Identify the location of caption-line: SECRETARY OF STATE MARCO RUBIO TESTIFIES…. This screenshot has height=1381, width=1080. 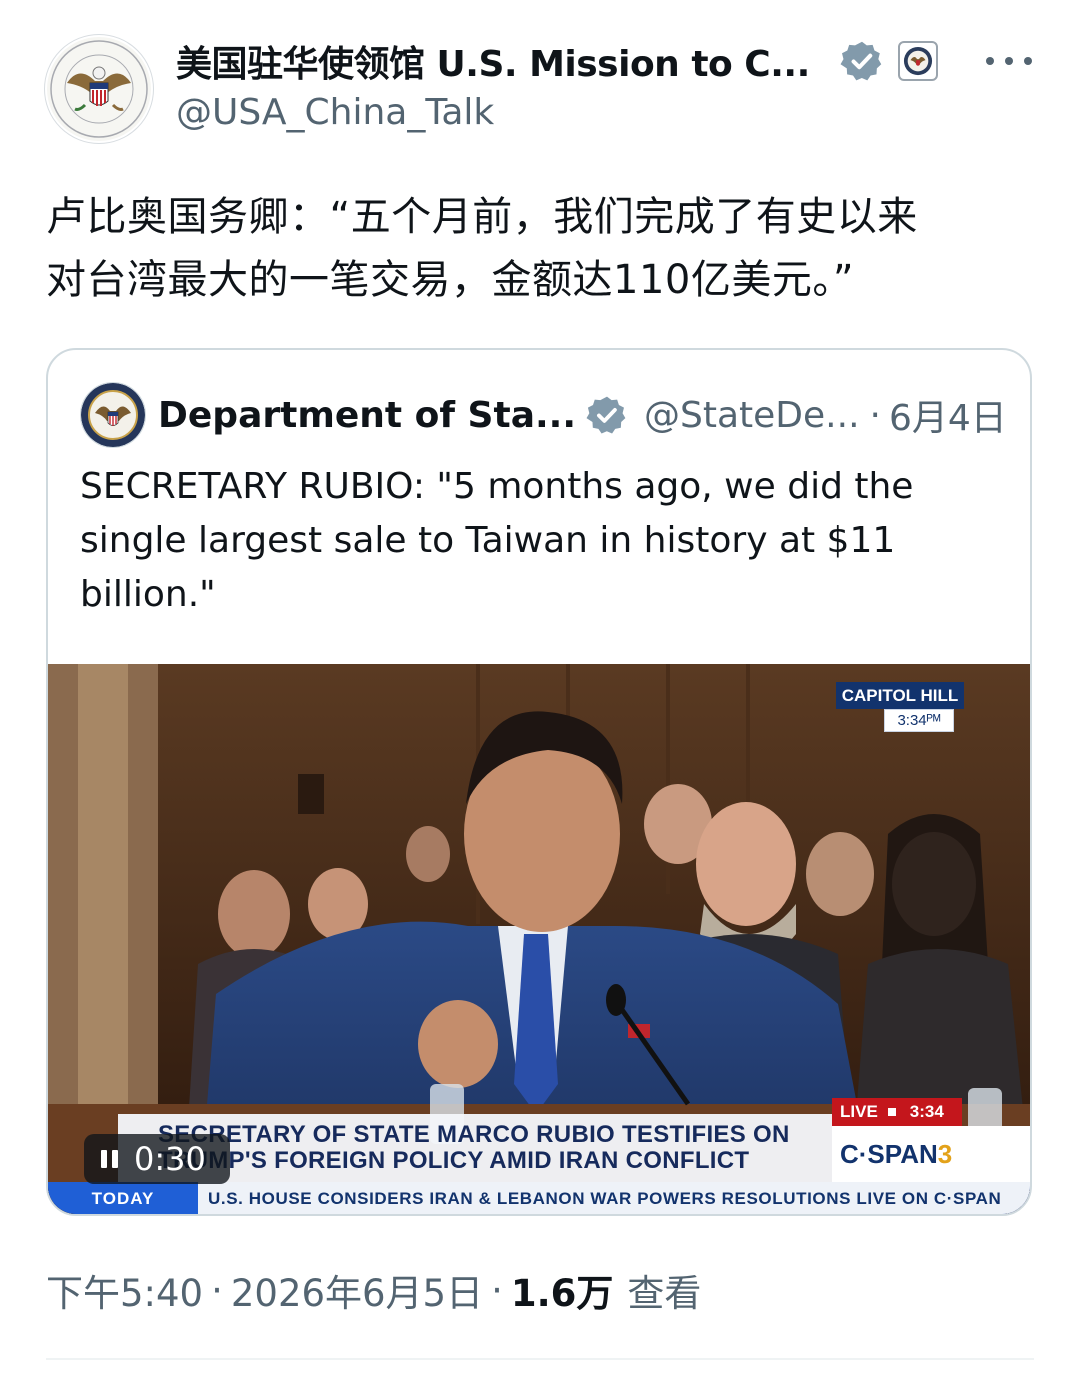
(474, 1134).